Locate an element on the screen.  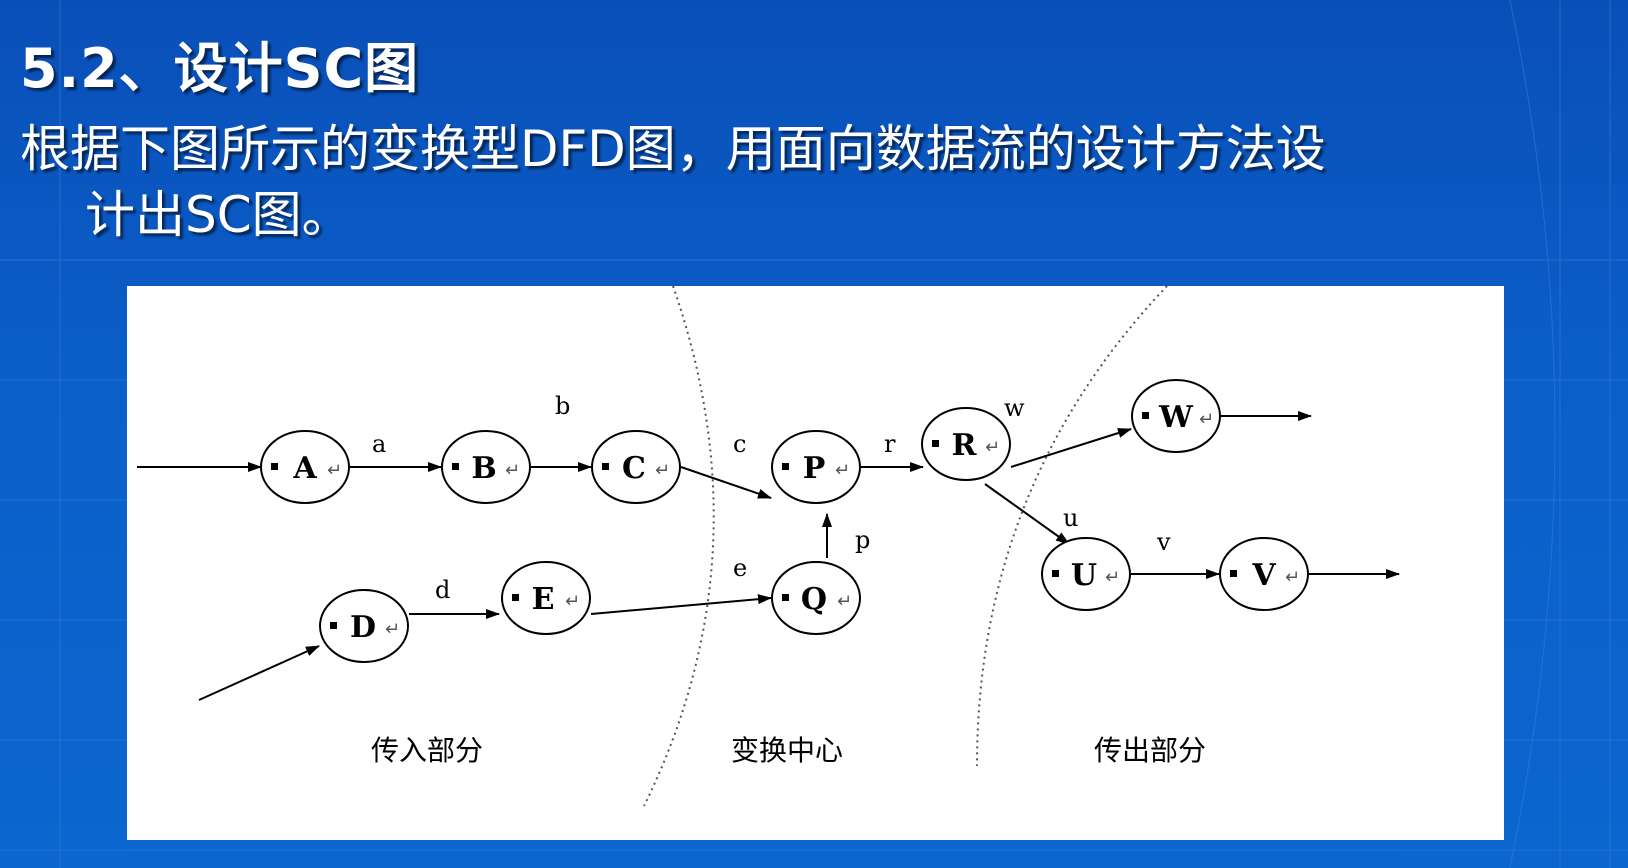
node-label-B: B is located at coordinates (483, 468).